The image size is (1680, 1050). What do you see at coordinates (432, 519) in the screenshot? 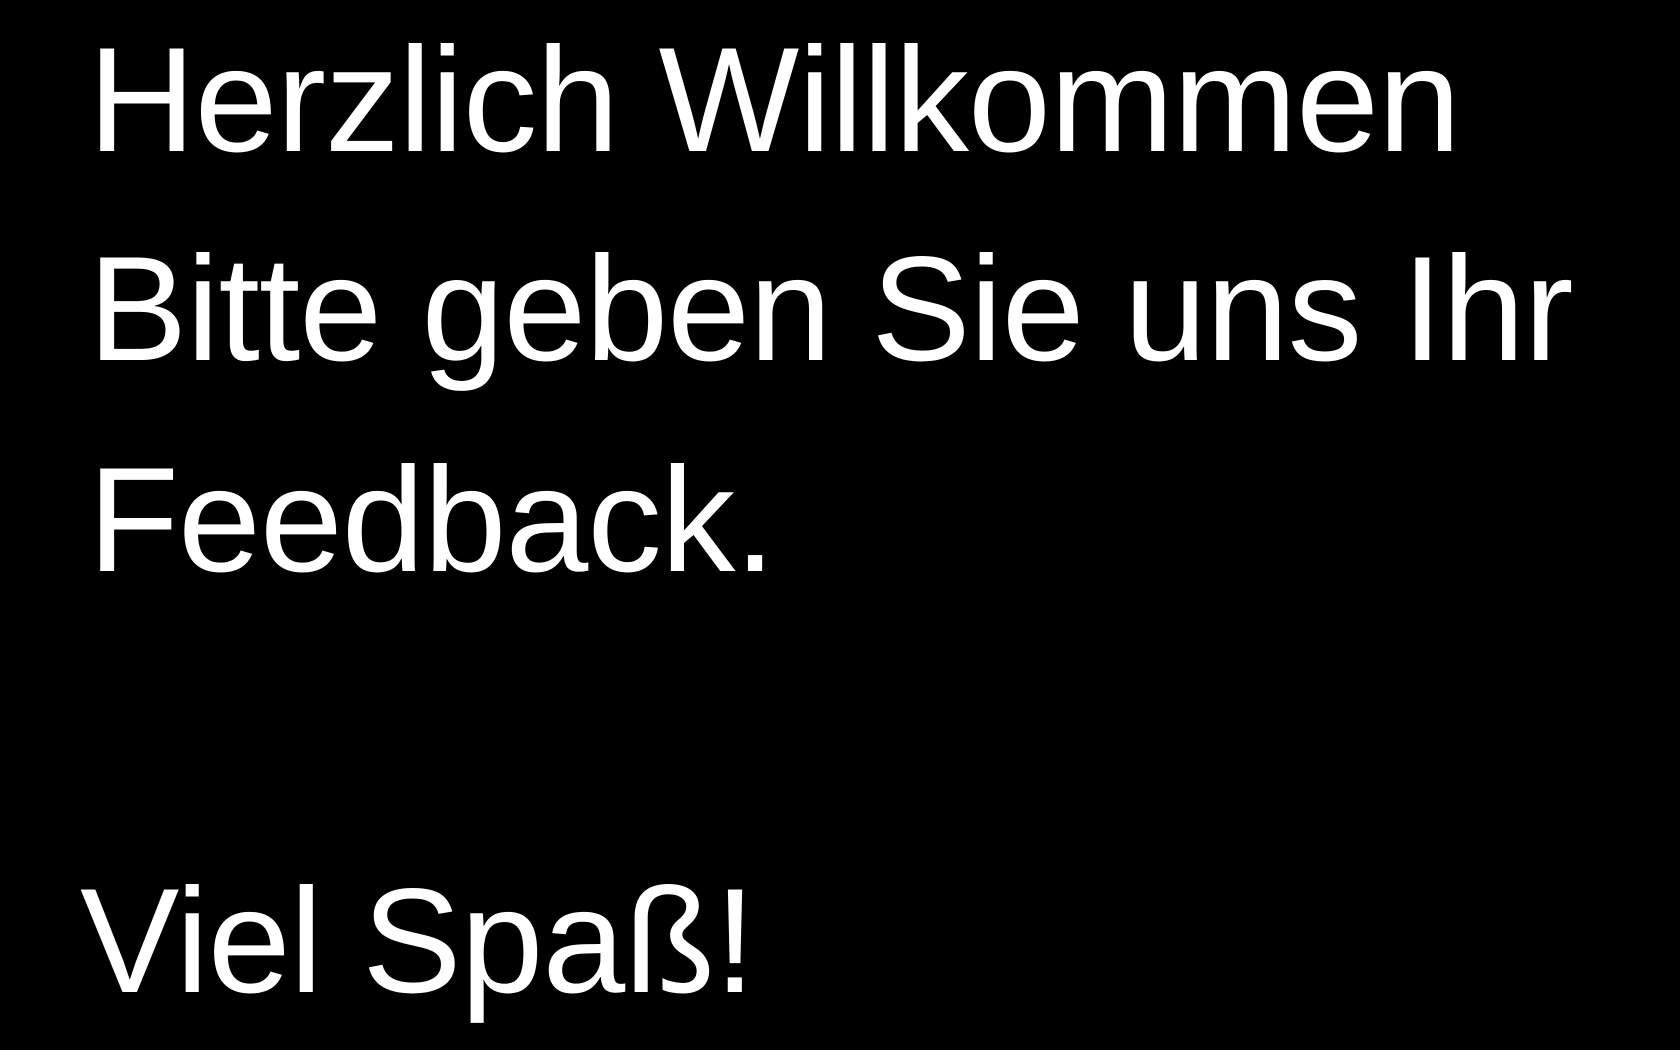
I see `feedback-request-line-2: Feedback.` at bounding box center [432, 519].